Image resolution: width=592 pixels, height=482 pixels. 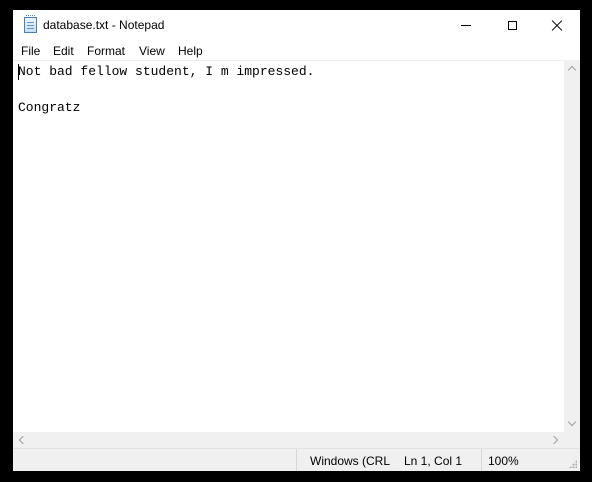 I want to click on menu-format: Format, so click(x=106, y=51).